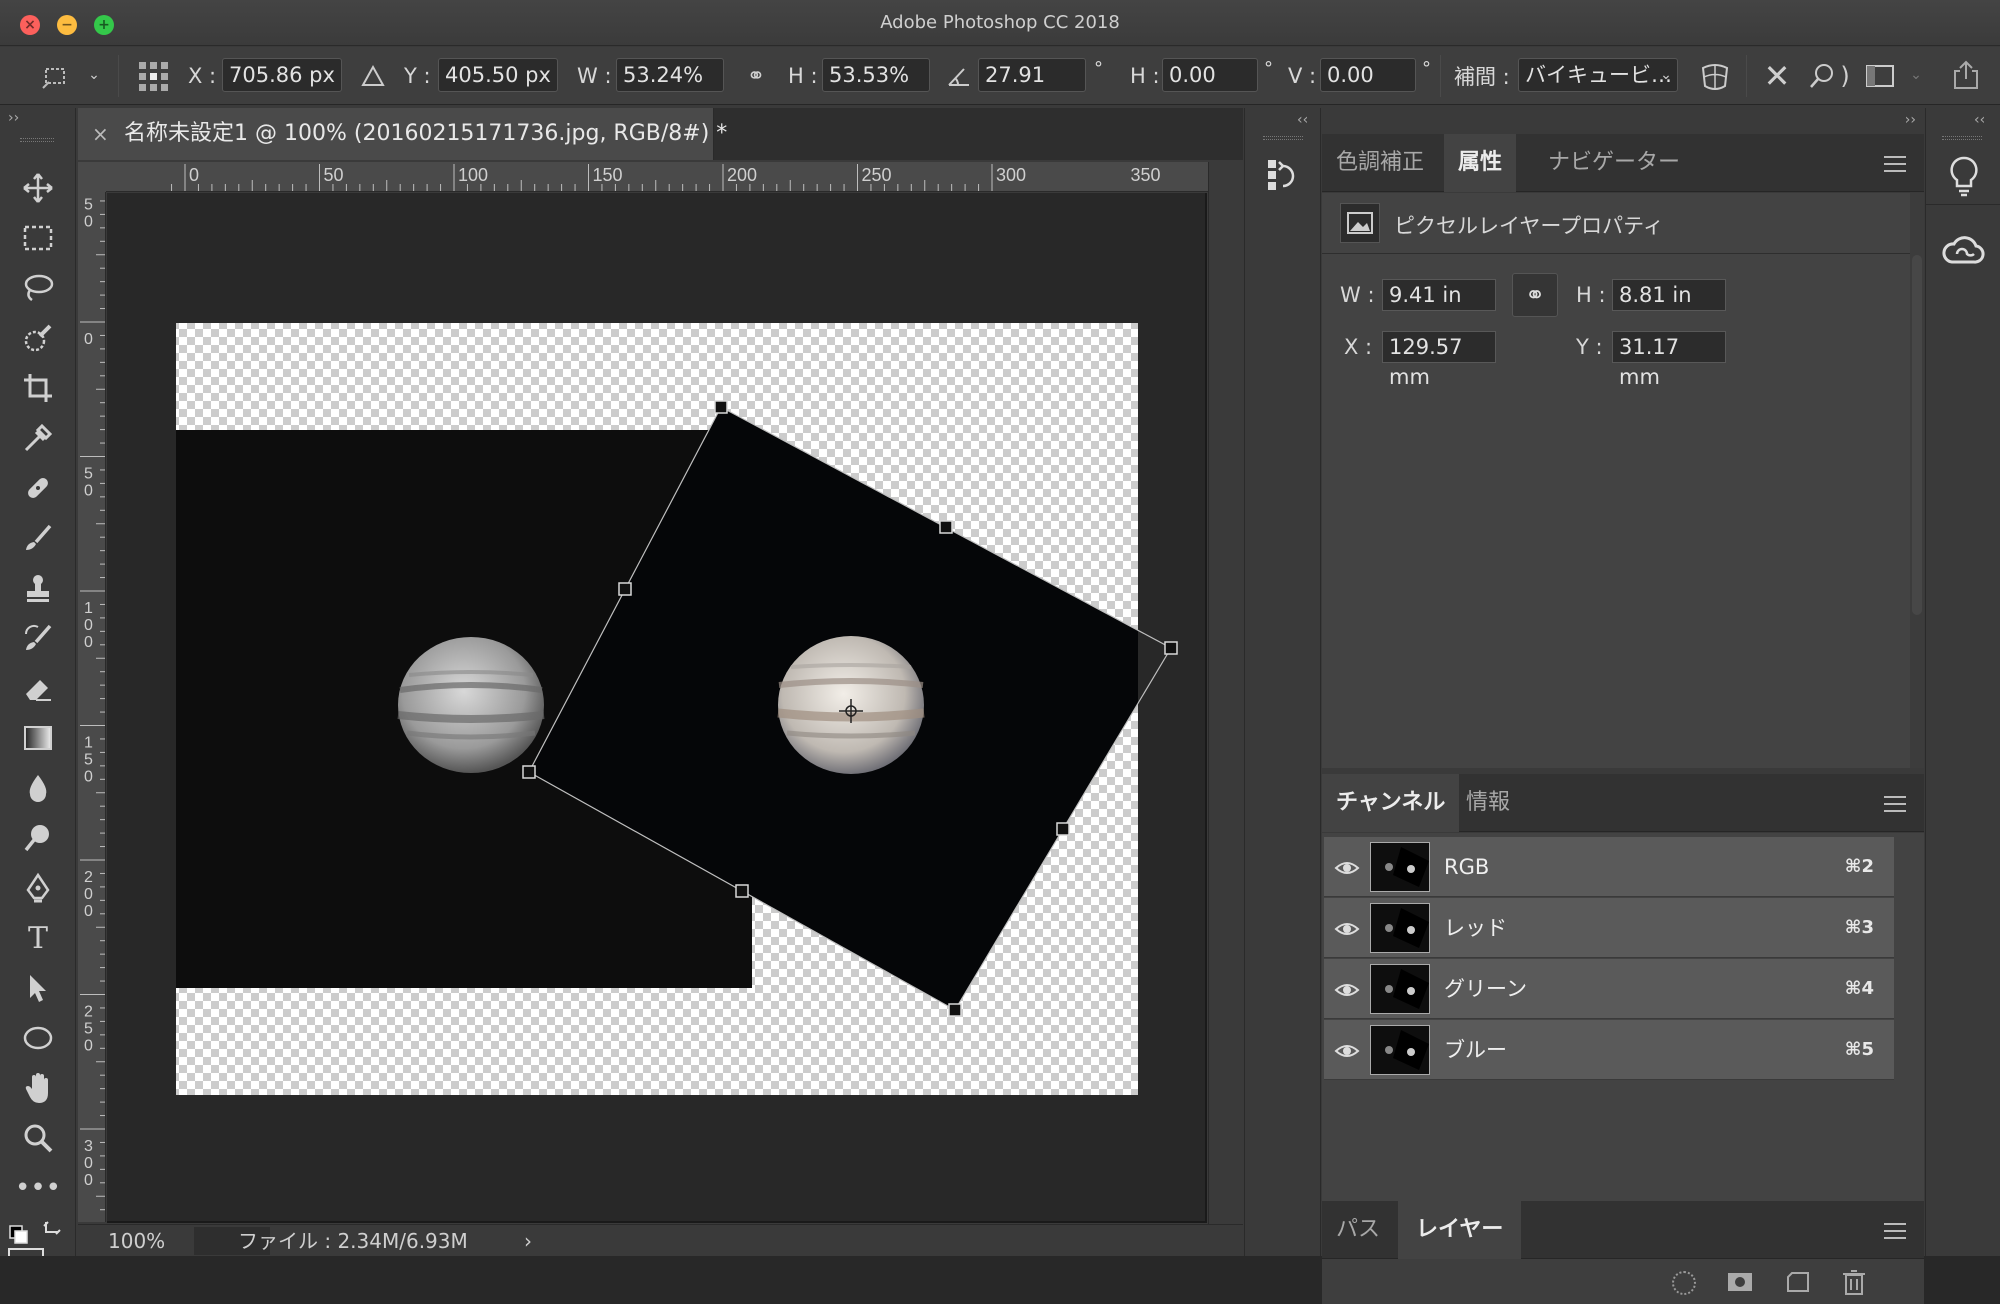  I want to click on share-icon, so click(1966, 75).